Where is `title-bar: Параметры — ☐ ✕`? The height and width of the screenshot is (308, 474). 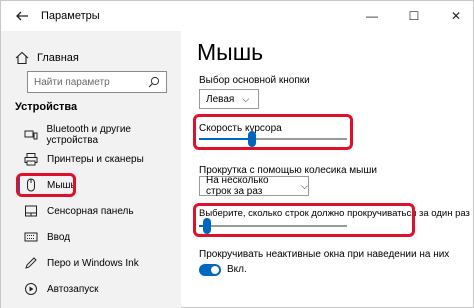 title-bar: Параметры — ☐ ✕ is located at coordinates (237, 16).